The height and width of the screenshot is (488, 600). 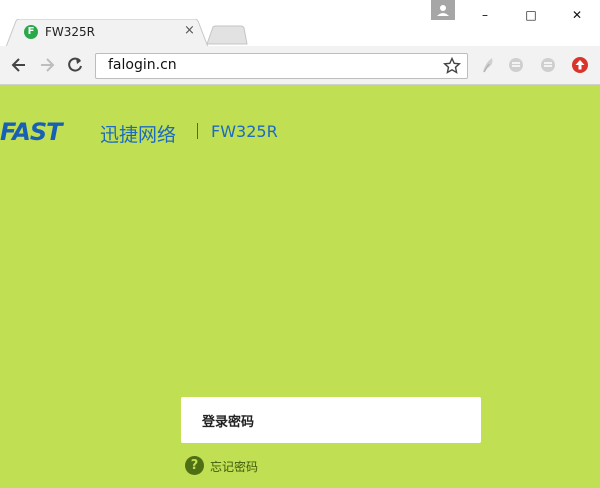 I want to click on brand-divider, so click(x=197, y=131).